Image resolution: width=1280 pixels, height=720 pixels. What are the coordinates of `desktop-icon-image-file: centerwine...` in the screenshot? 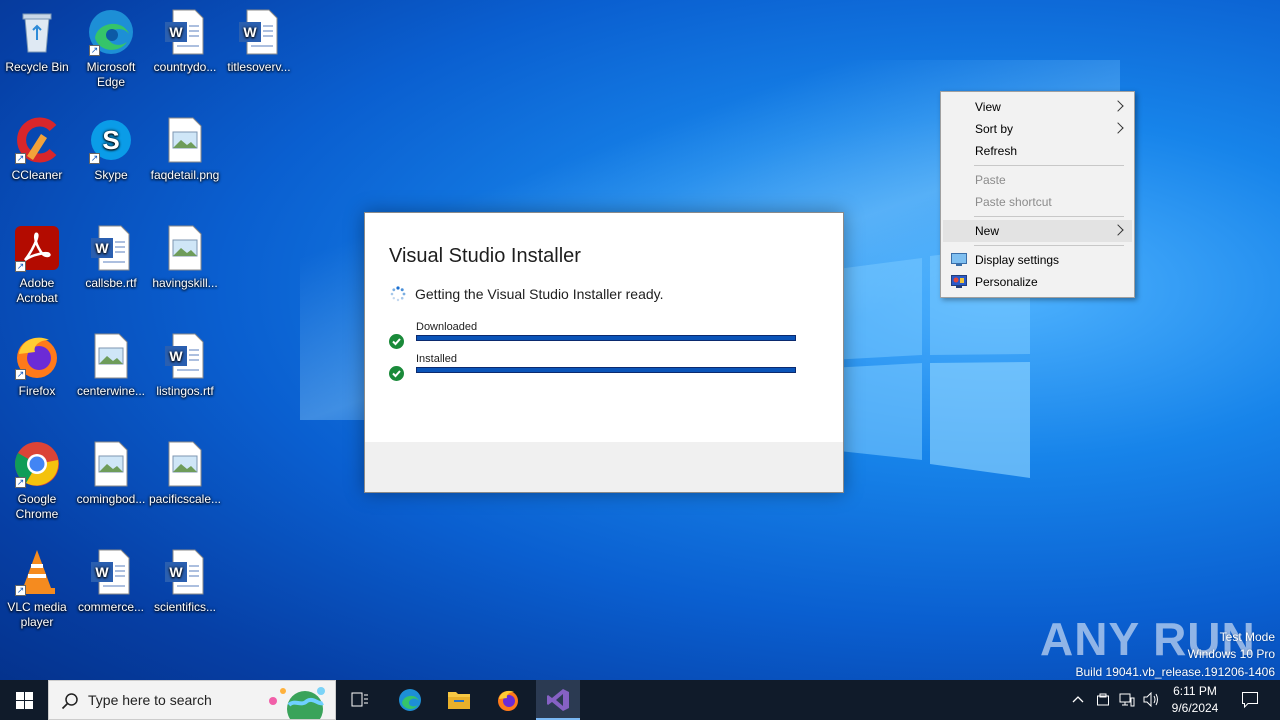 It's located at (111, 365).